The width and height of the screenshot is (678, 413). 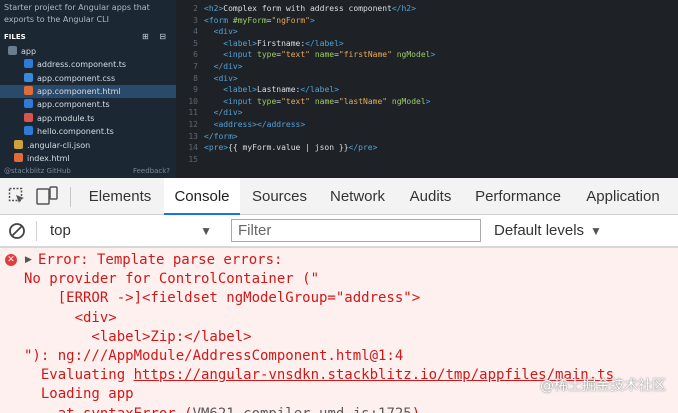 What do you see at coordinates (193, 113) in the screenshot?
I see `line-number: 11` at bounding box center [193, 113].